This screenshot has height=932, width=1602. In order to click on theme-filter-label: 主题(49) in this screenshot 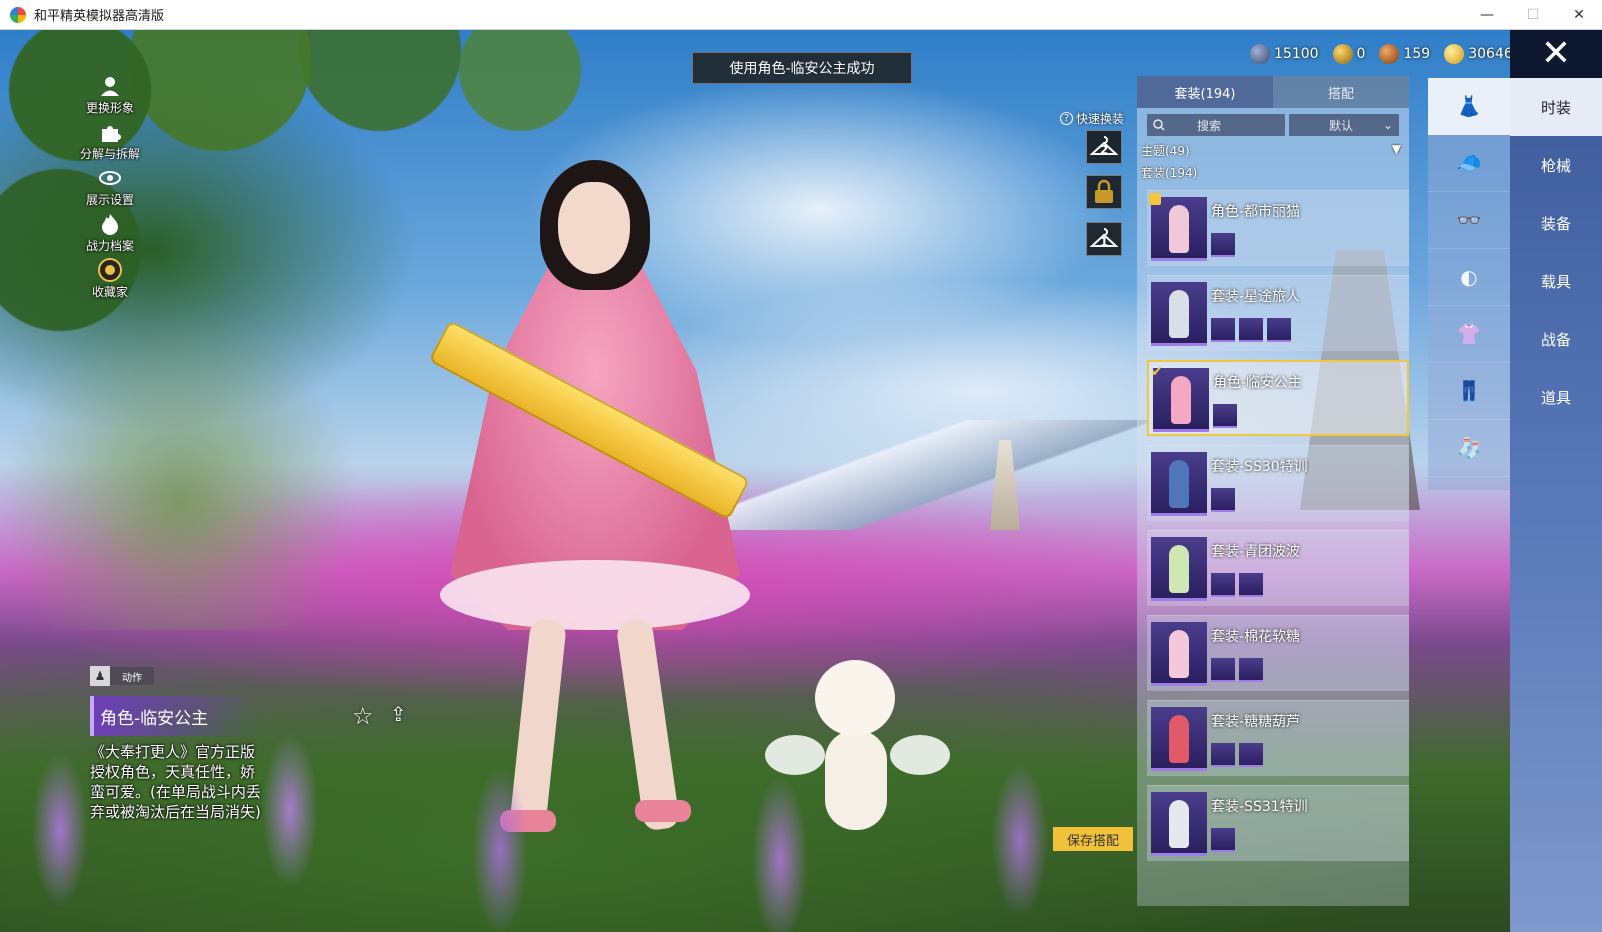, I will do `click(1165, 151)`.